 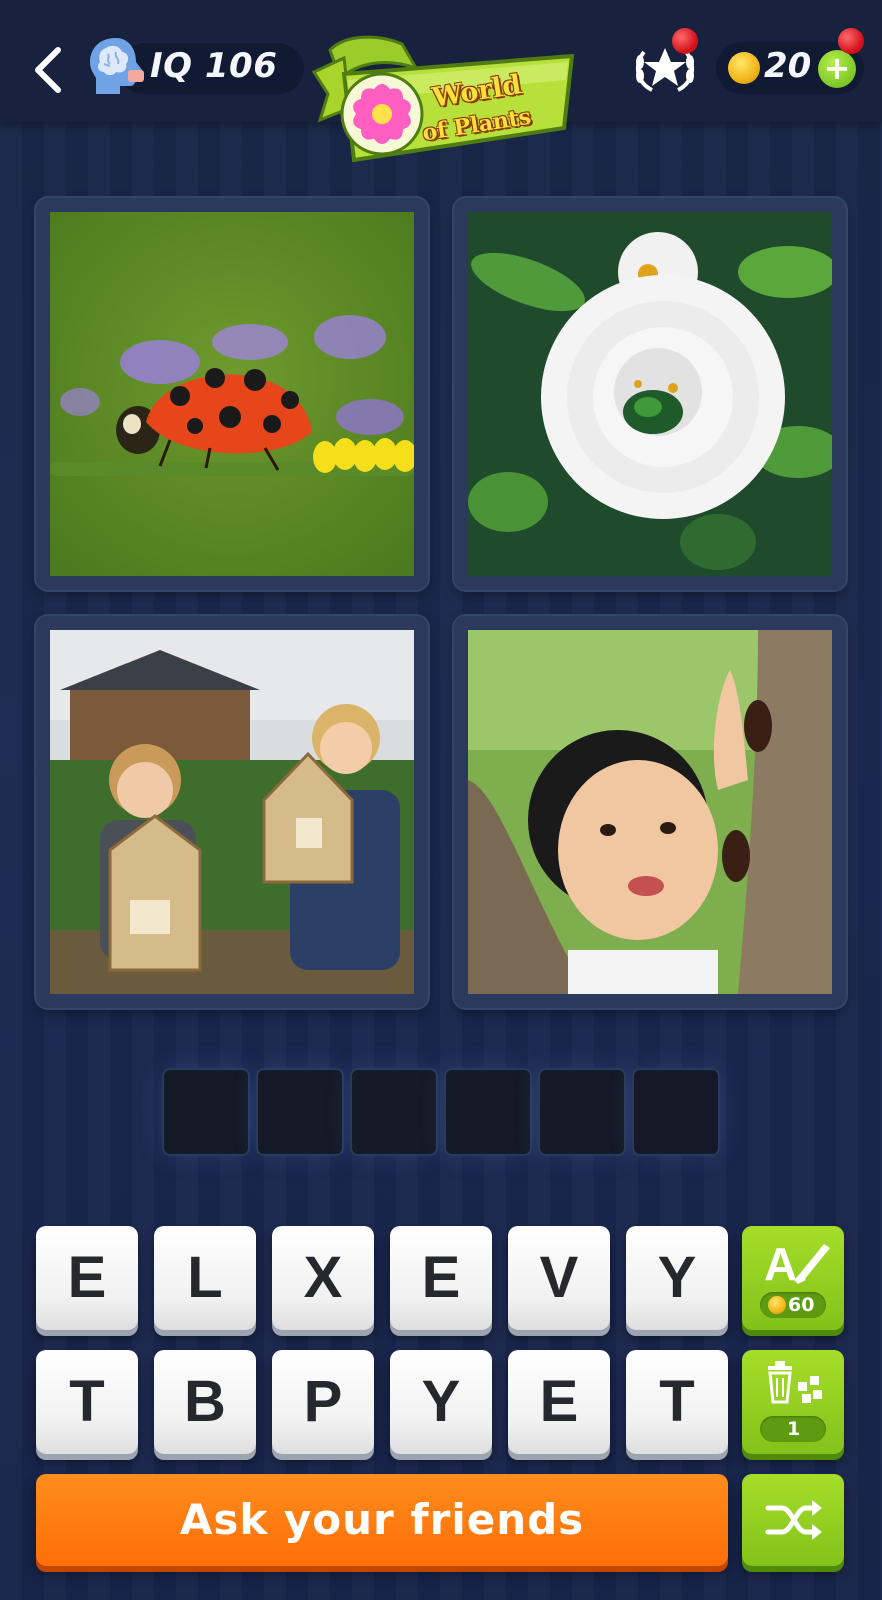 What do you see at coordinates (795, 1382) in the screenshot?
I see `trash-icon` at bounding box center [795, 1382].